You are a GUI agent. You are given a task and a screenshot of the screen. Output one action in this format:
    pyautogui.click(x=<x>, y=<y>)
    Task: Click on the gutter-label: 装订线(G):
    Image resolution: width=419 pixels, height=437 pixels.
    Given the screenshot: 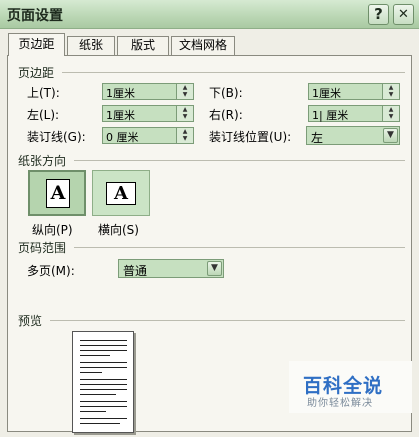 What is the action you would take?
    pyautogui.click(x=56, y=137)
    